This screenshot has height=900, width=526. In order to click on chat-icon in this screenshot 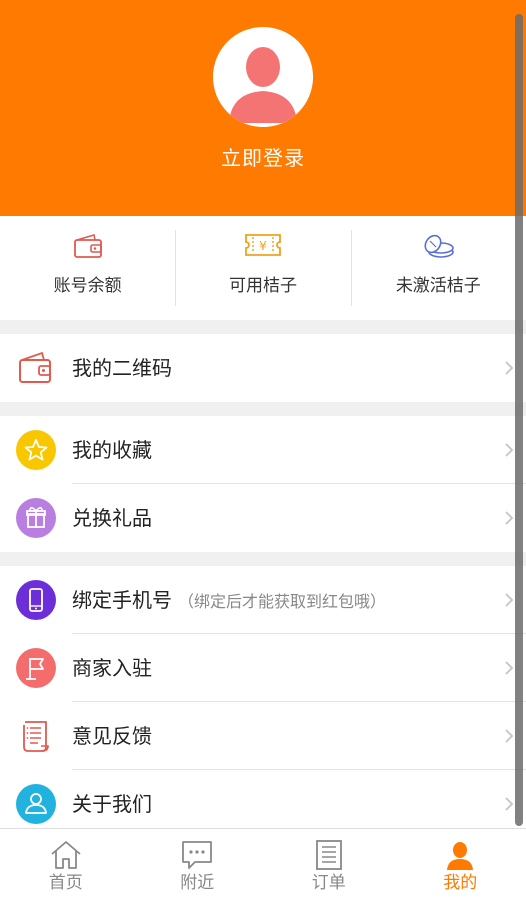, I will do `click(197, 857)`.